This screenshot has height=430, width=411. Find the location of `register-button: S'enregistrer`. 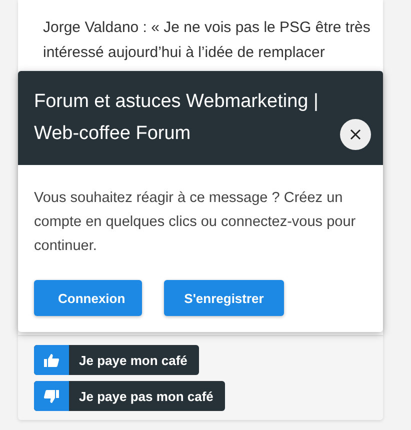

register-button: S'enregistrer is located at coordinates (224, 298).